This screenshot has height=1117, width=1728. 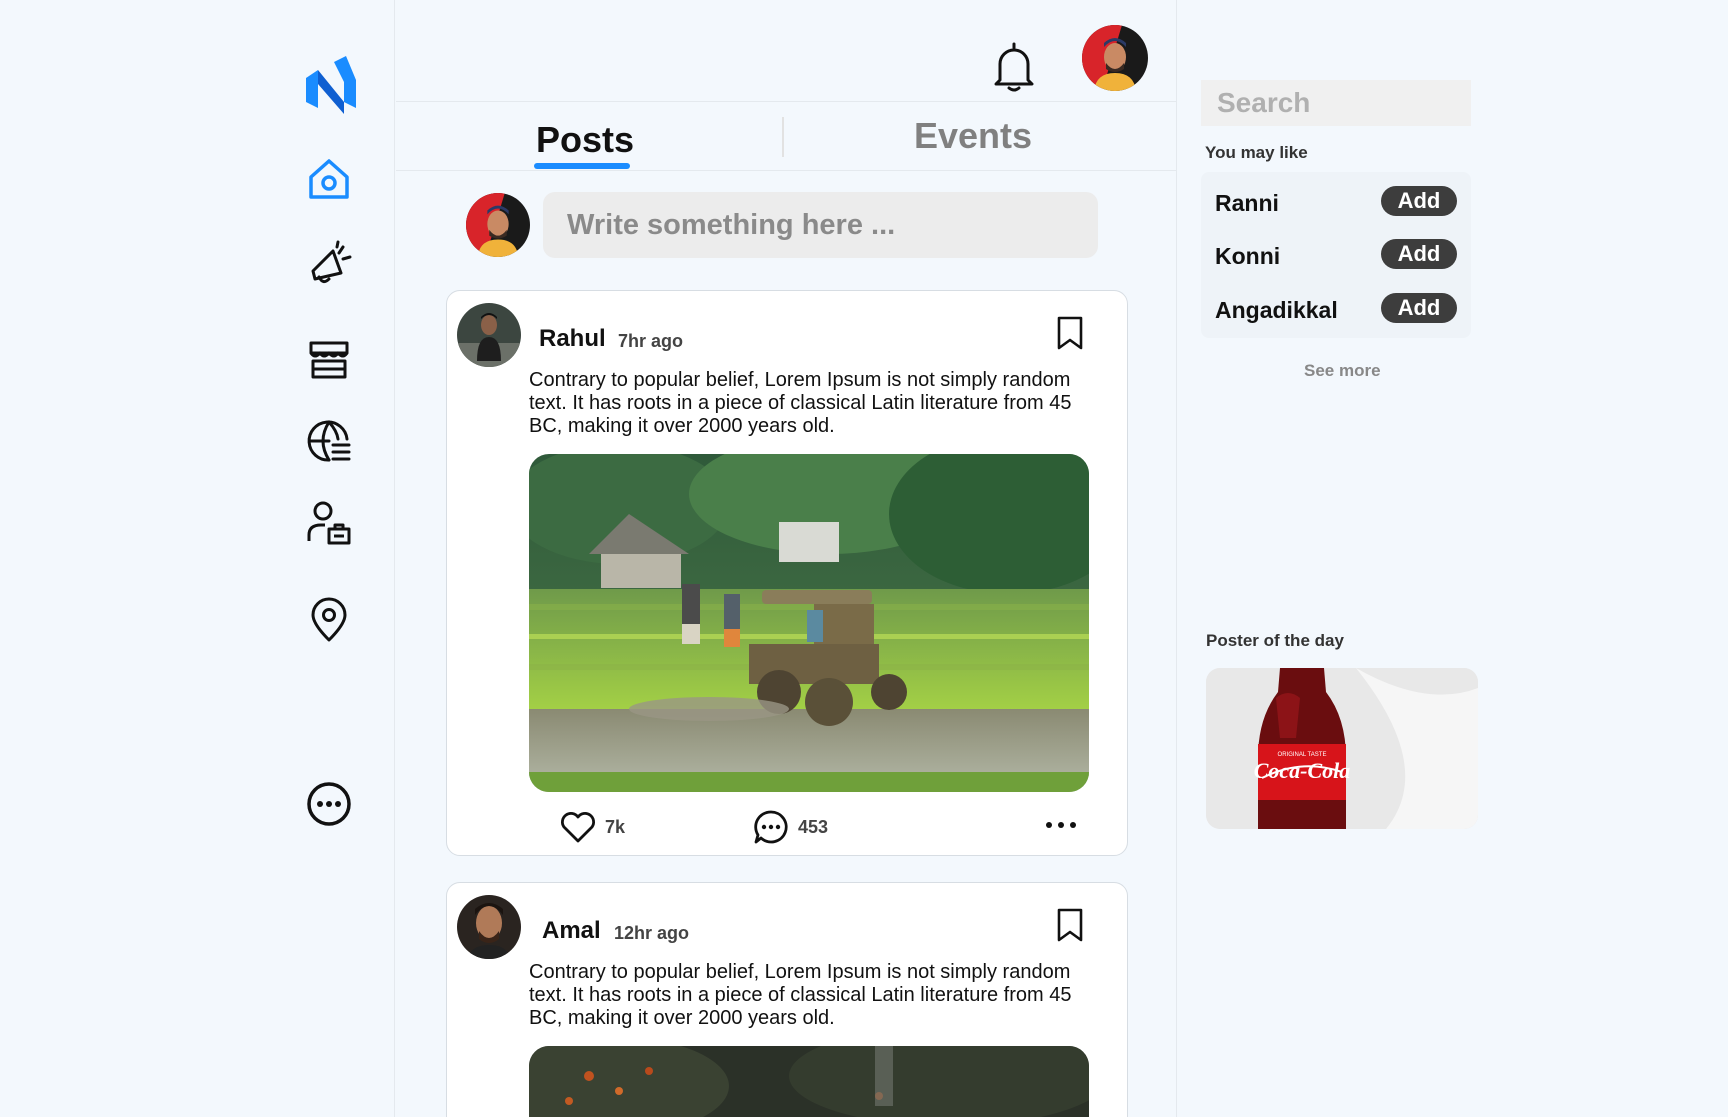 What do you see at coordinates (329, 441) in the screenshot?
I see `globe-icon` at bounding box center [329, 441].